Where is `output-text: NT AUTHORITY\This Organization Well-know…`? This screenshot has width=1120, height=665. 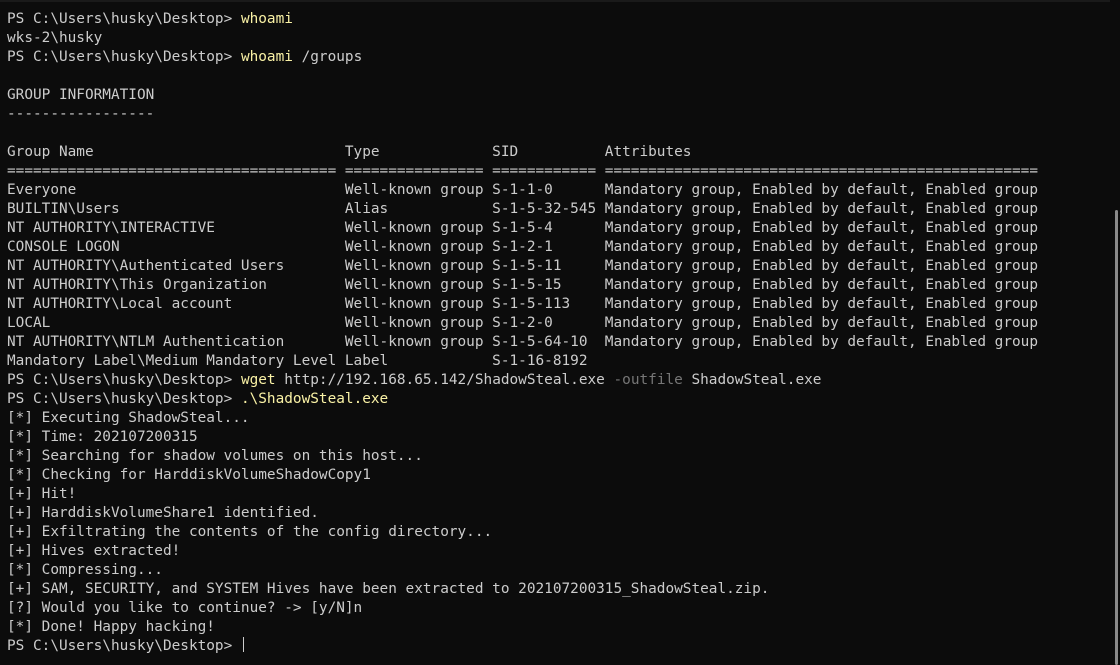 output-text: NT AUTHORITY\This Organization Well-know… is located at coordinates (523, 285).